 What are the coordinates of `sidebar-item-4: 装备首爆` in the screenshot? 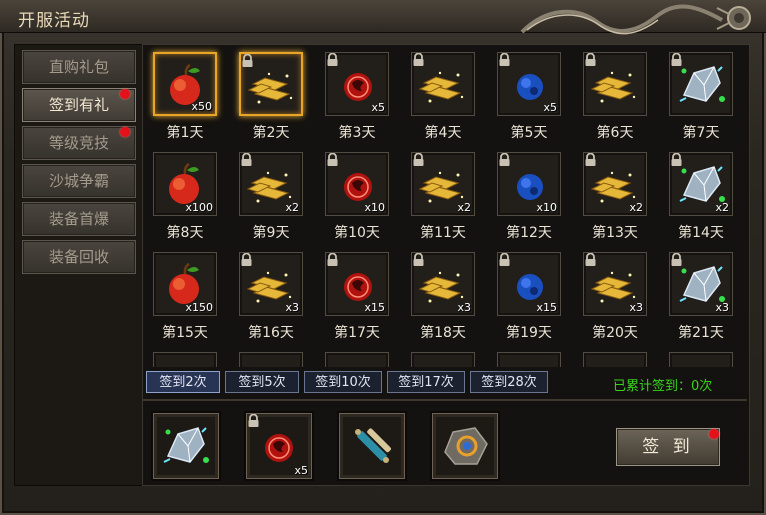 It's located at (79, 219).